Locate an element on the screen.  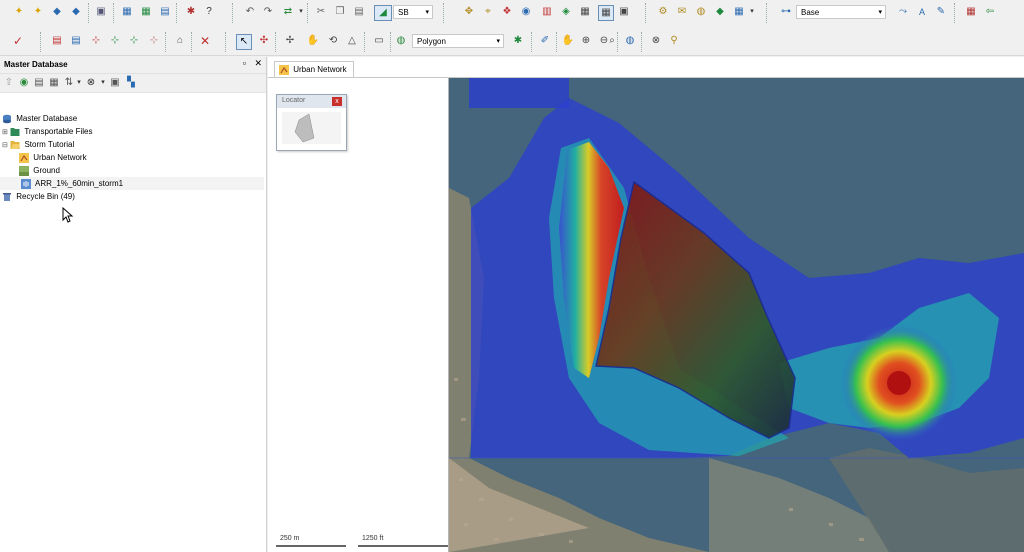
undo-icon: ↶ is located at coordinates (250, 12).